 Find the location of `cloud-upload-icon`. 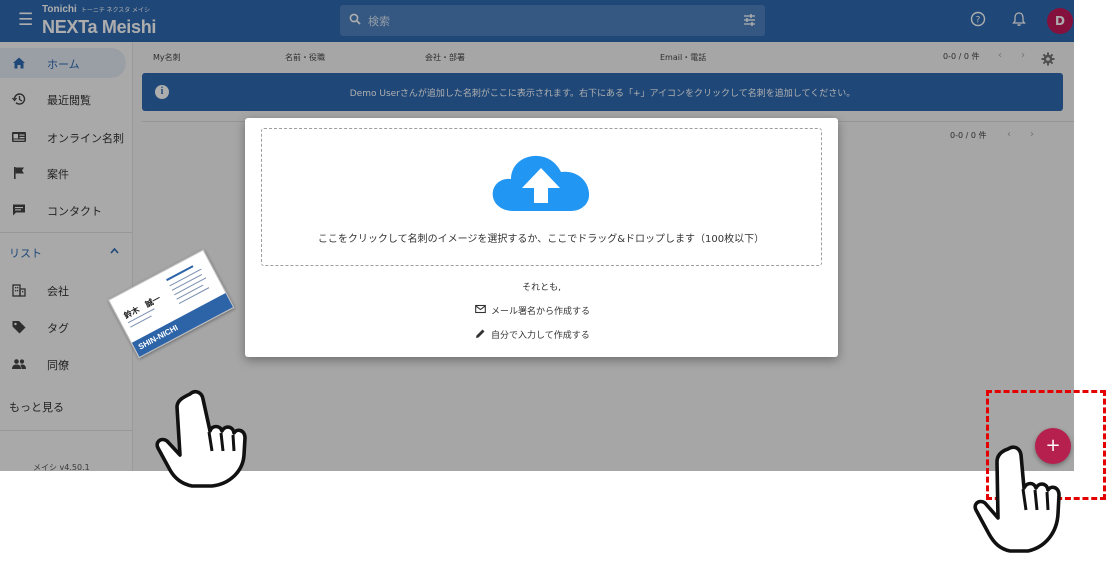

cloud-upload-icon is located at coordinates (541, 183).